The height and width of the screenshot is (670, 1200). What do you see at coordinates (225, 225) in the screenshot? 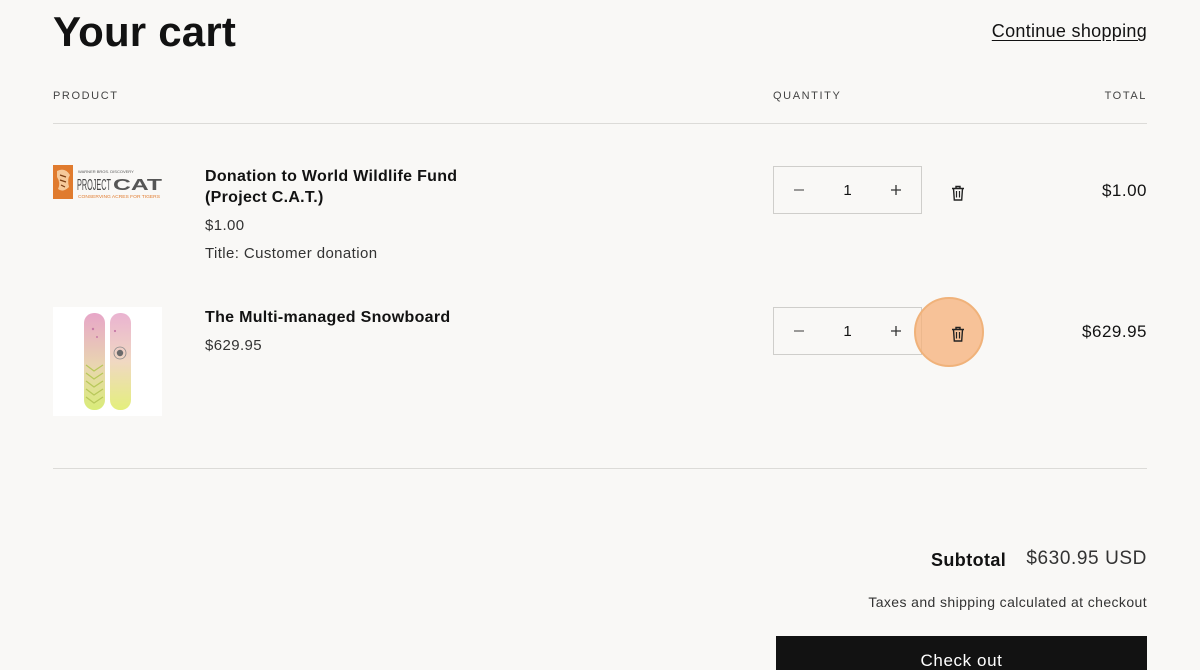
I see `product-price: $1.00` at bounding box center [225, 225].